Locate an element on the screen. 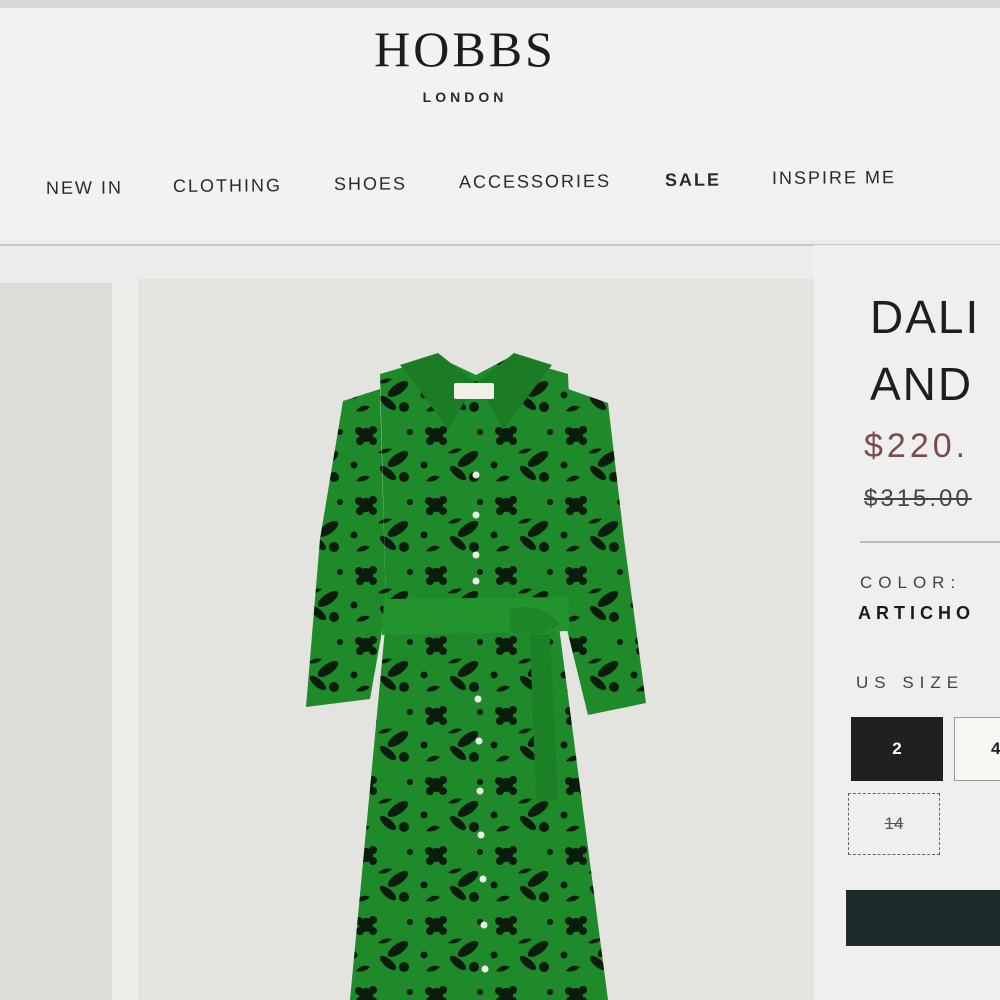  size-option-4: 4 is located at coordinates (977, 749).